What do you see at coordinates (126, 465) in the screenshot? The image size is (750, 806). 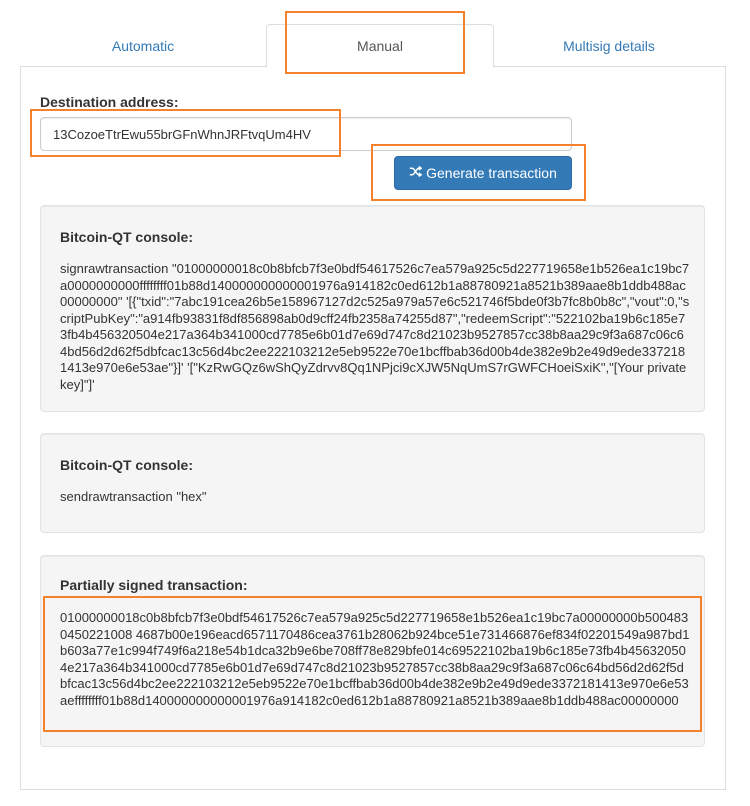 I see `console-send-title: Bitcoin-QT console:` at bounding box center [126, 465].